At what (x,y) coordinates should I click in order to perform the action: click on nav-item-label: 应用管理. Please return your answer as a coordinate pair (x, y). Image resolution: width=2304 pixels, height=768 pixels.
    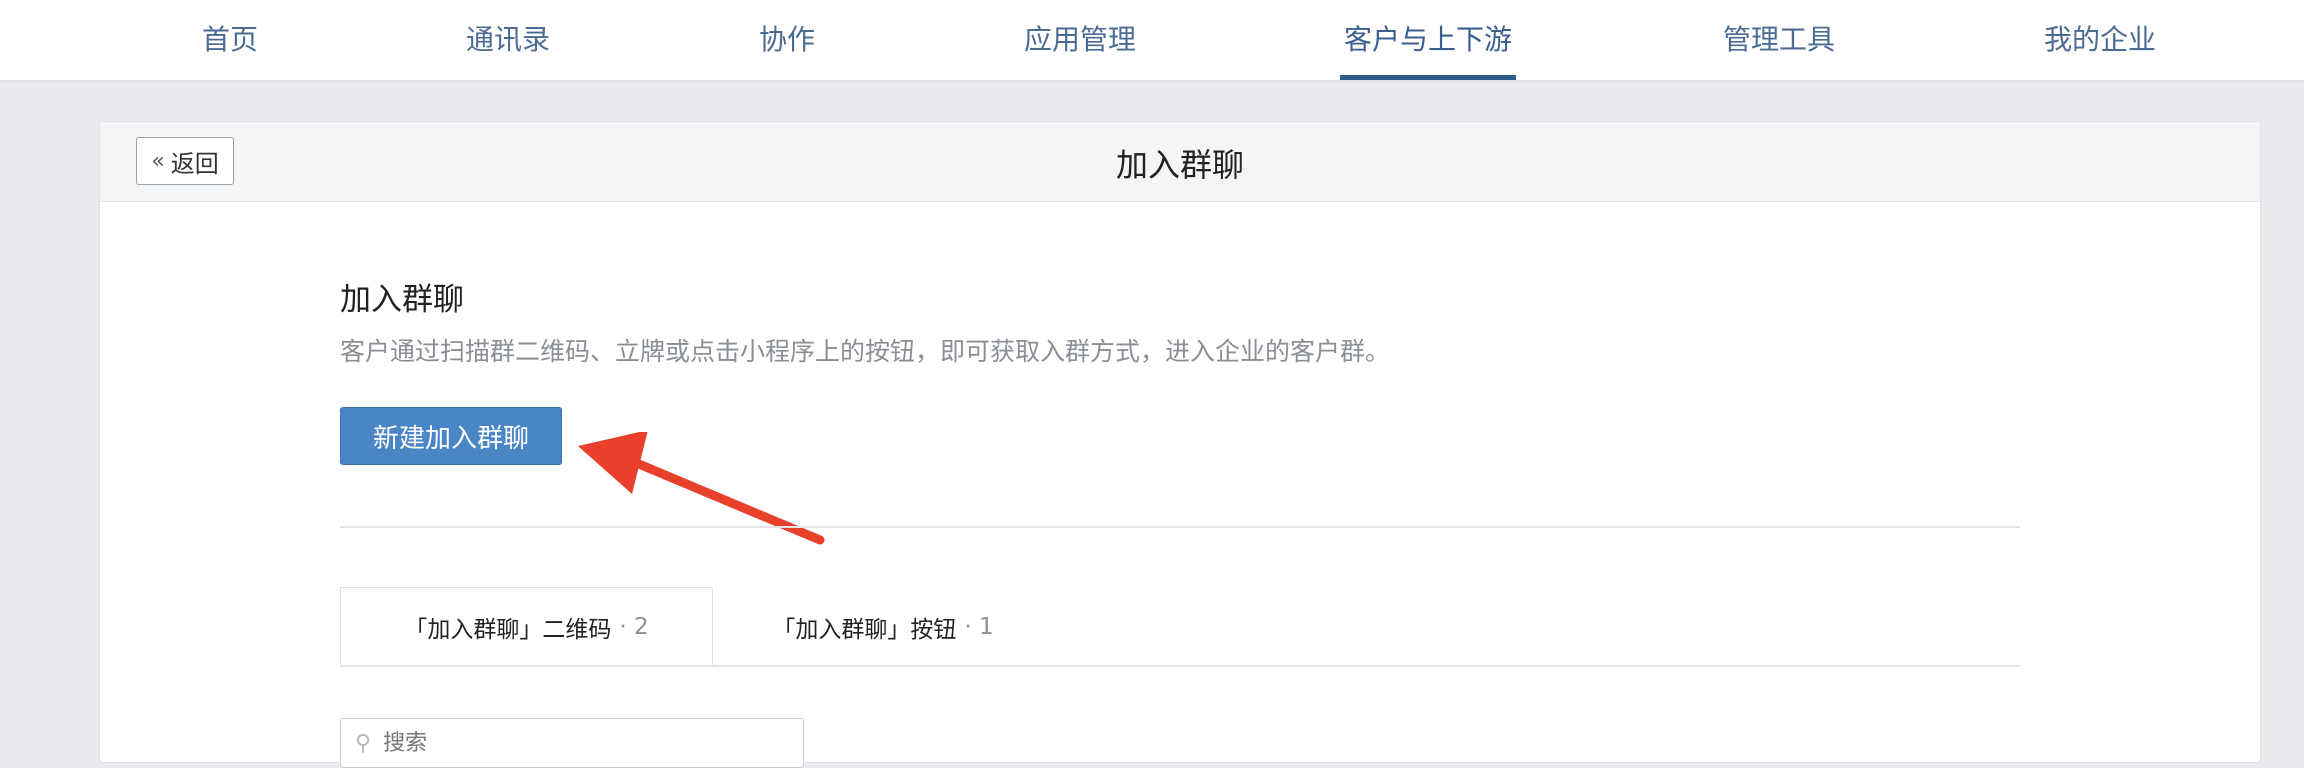
    Looking at the image, I should click on (1079, 39).